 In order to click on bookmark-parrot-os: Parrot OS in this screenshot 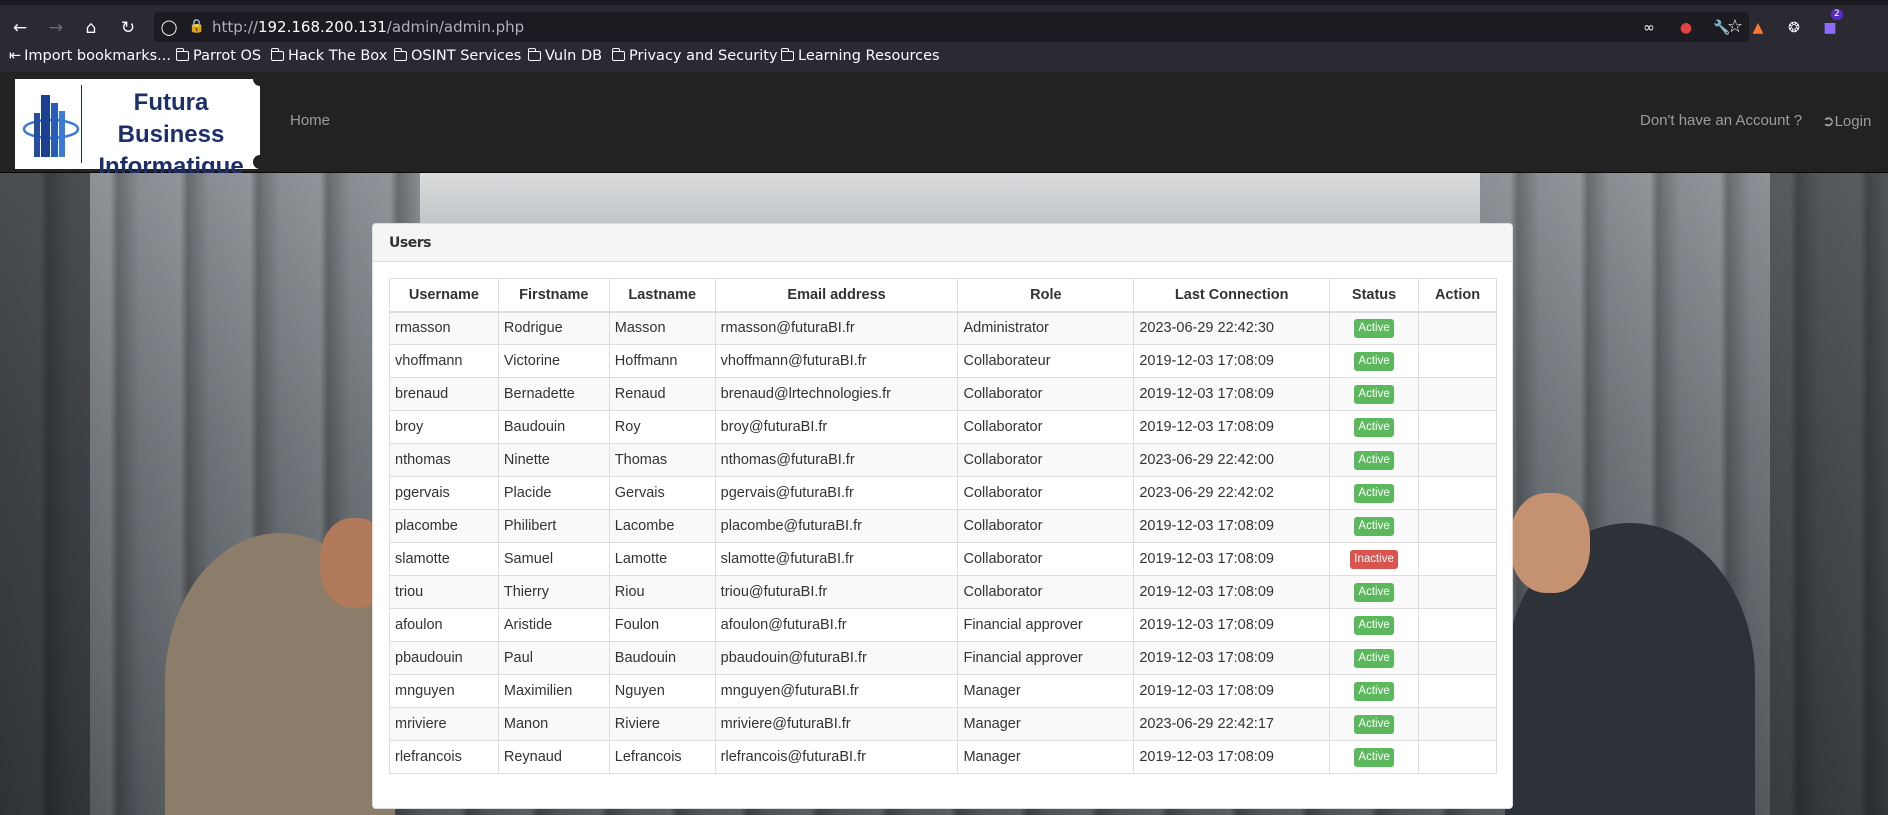, I will do `click(218, 58)`.